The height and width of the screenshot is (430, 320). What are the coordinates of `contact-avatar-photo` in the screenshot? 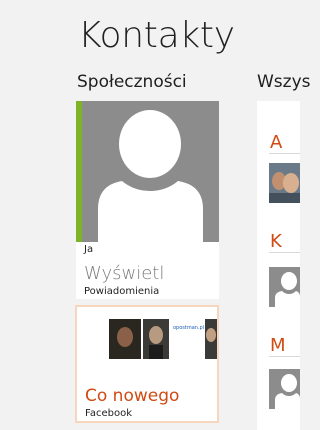 It's located at (284, 183).